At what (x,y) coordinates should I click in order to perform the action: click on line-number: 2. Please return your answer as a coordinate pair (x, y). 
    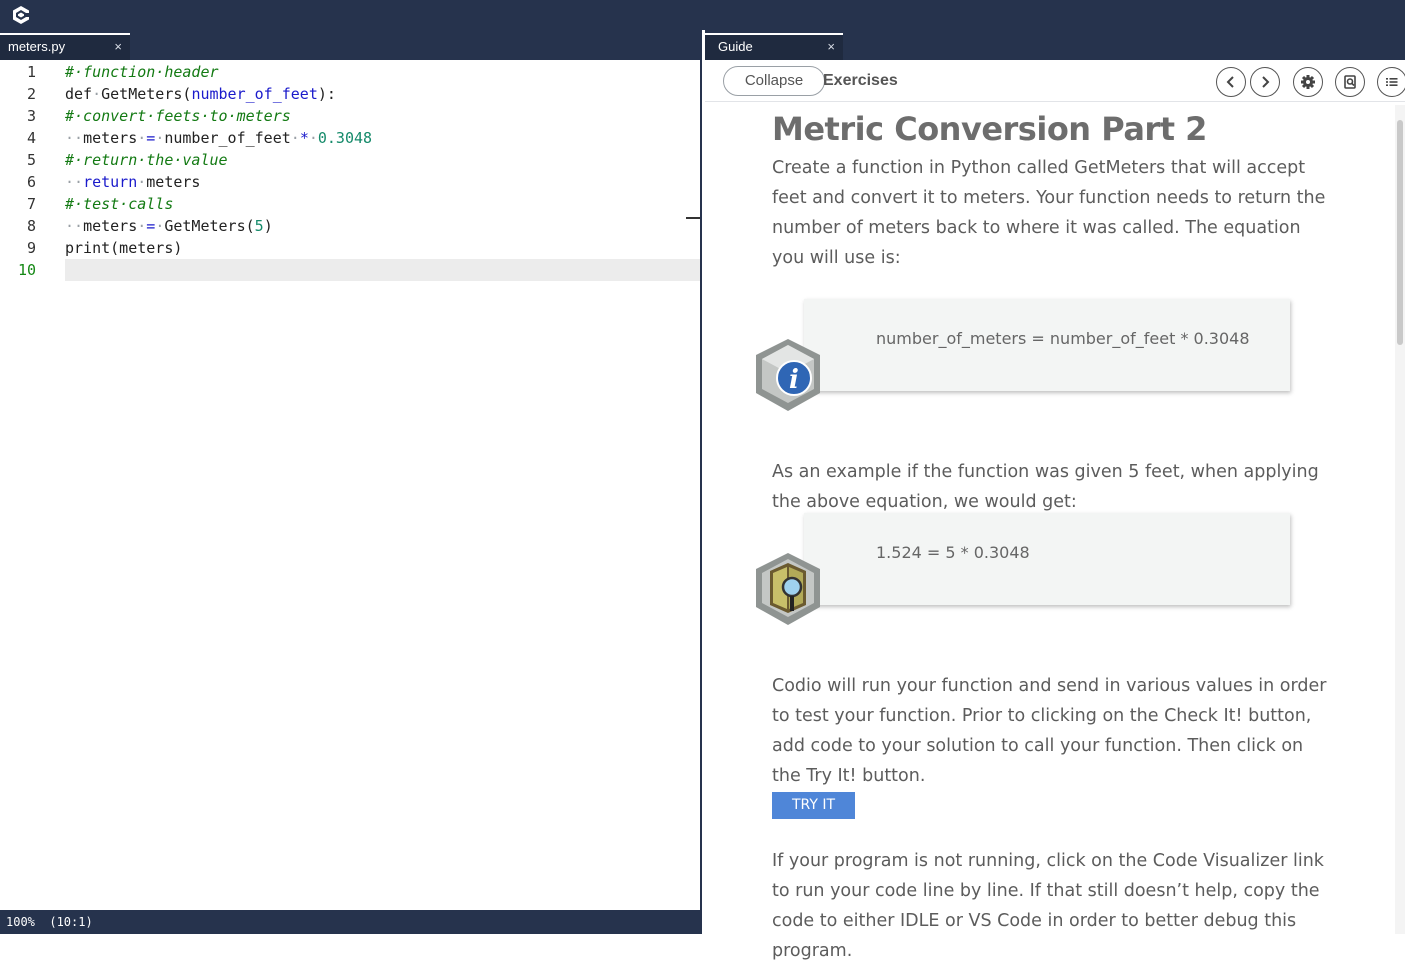
    Looking at the image, I should click on (31, 94).